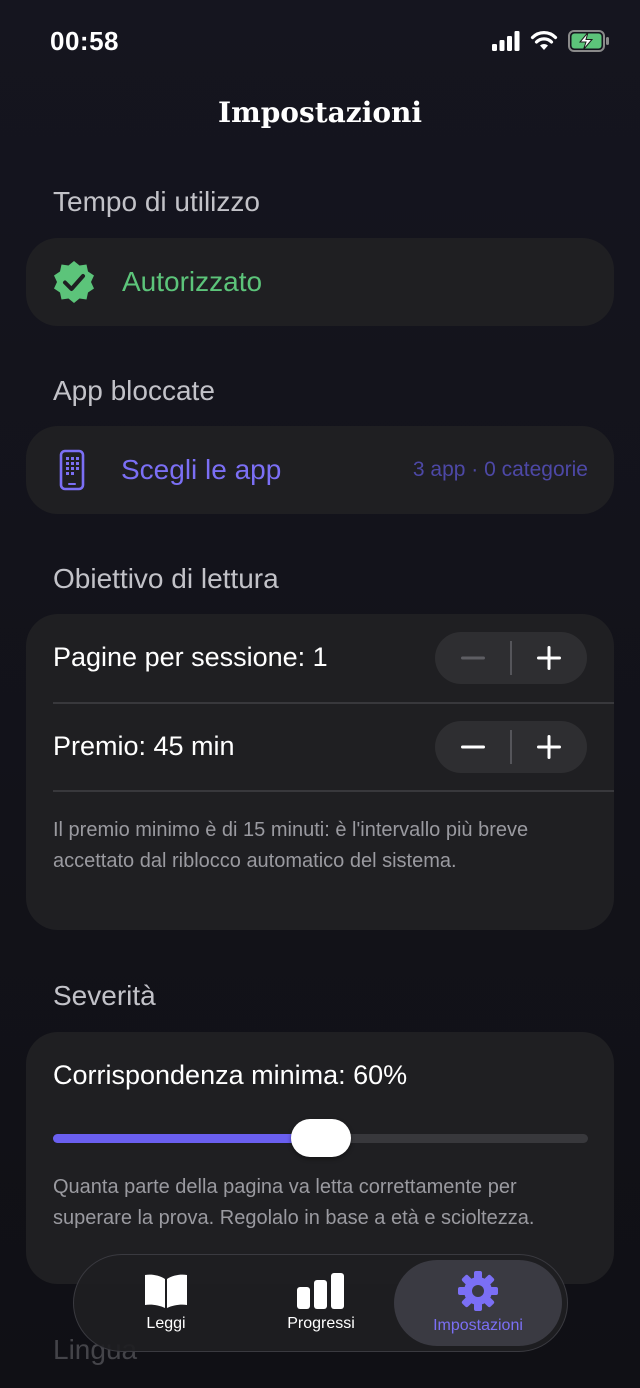 Image resolution: width=640 pixels, height=1388 pixels. I want to click on reward-stepper, so click(511, 747).